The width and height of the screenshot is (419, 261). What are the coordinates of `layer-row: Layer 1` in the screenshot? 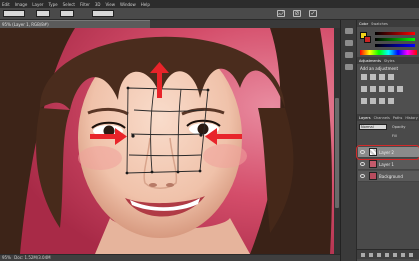 It's located at (388, 164).